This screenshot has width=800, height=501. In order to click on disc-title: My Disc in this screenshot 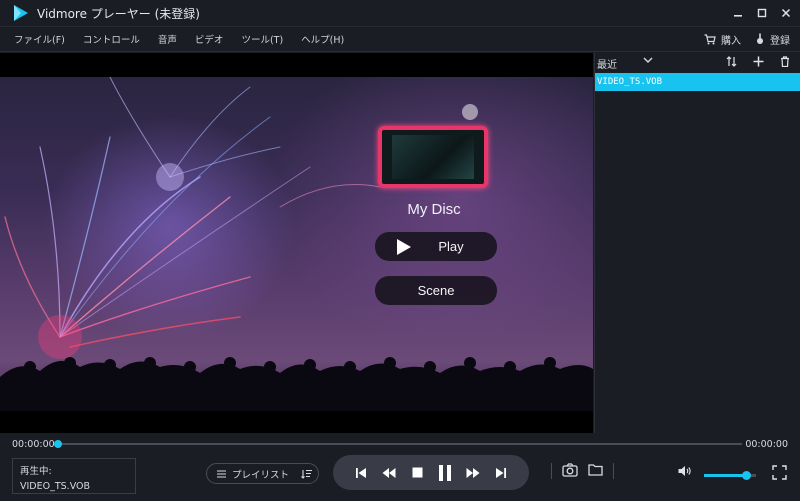, I will do `click(434, 209)`.